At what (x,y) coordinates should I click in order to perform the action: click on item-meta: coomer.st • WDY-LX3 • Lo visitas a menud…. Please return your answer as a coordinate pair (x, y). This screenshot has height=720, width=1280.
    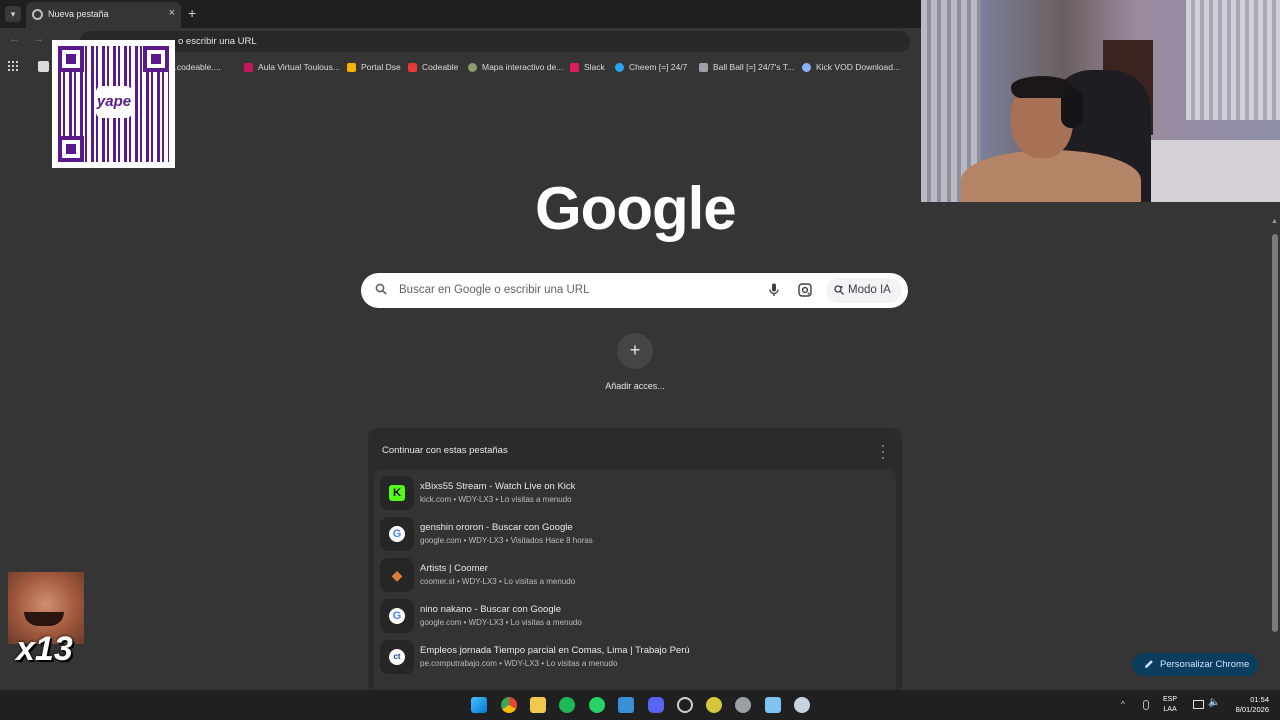
    Looking at the image, I should click on (498, 581).